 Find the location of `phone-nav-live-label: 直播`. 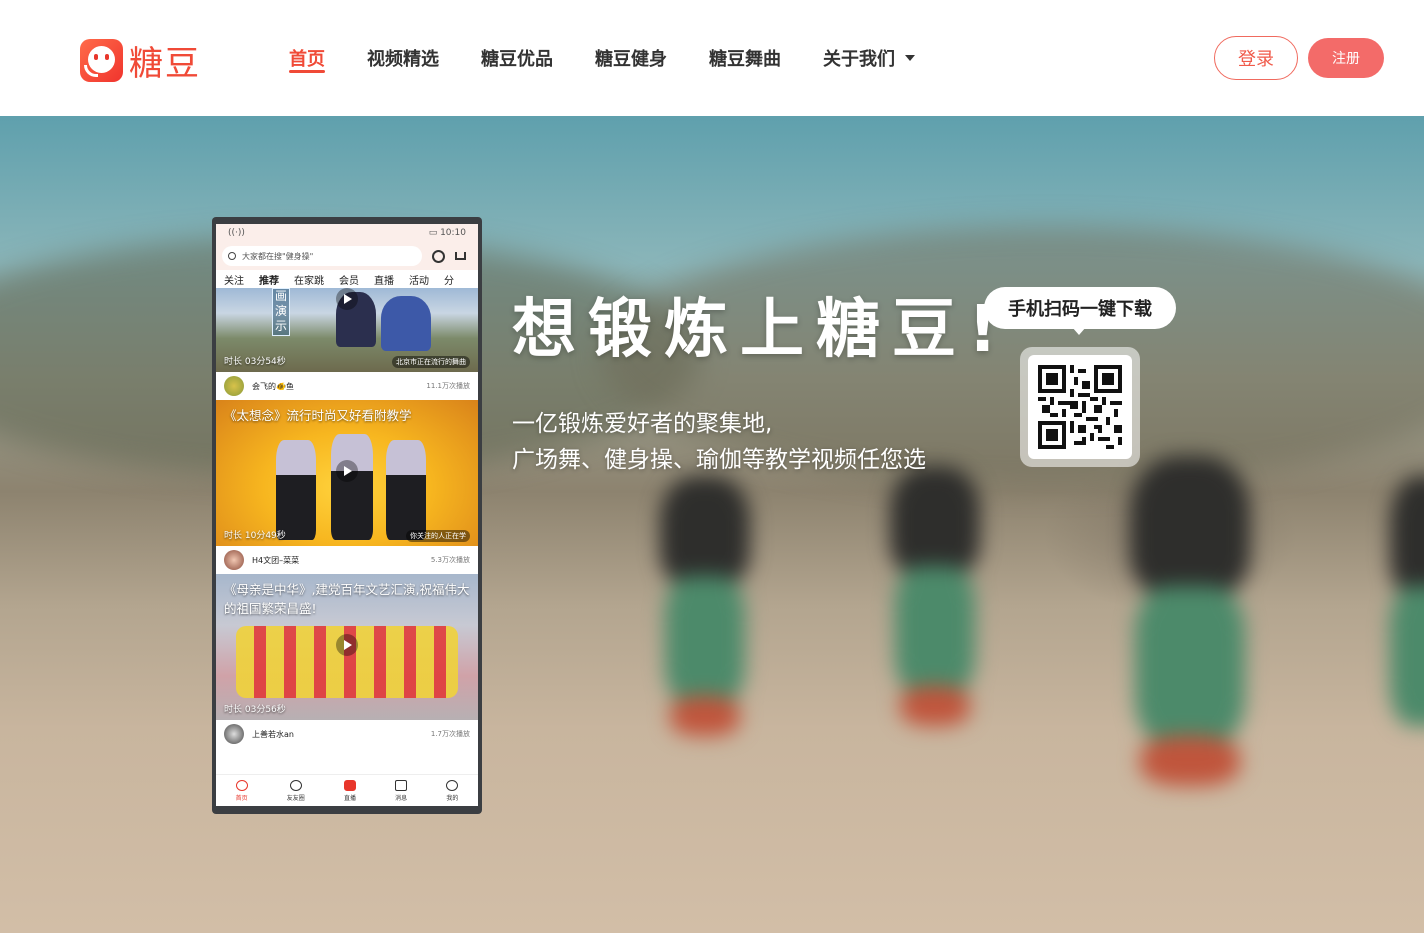

phone-nav-live-label: 直播 is located at coordinates (349, 798).